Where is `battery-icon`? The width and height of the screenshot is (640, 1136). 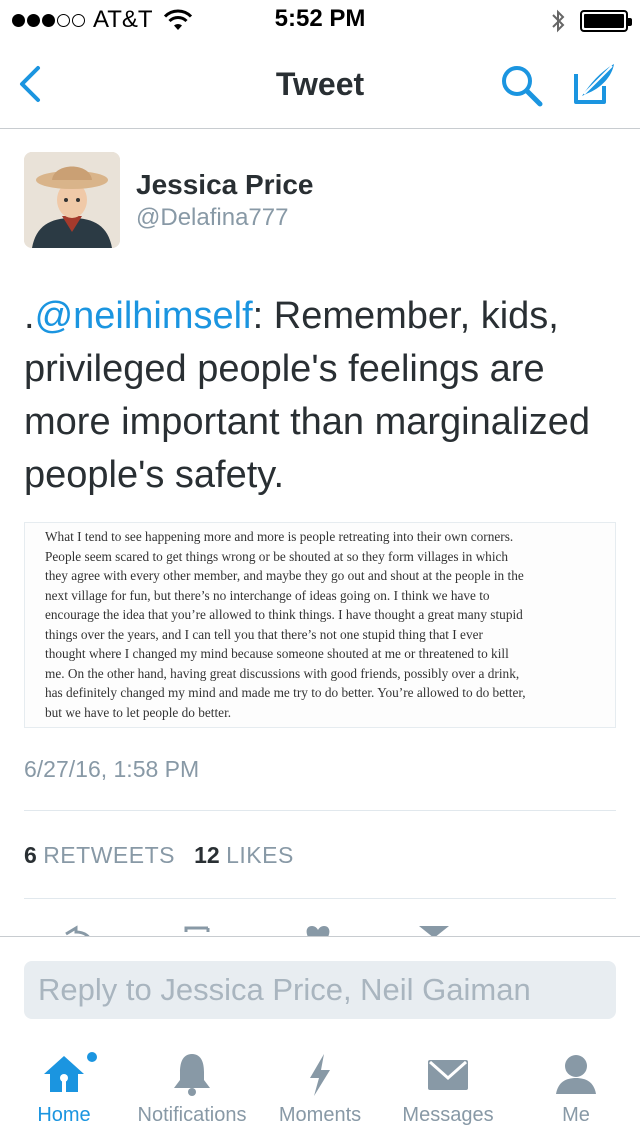
battery-icon is located at coordinates (606, 21).